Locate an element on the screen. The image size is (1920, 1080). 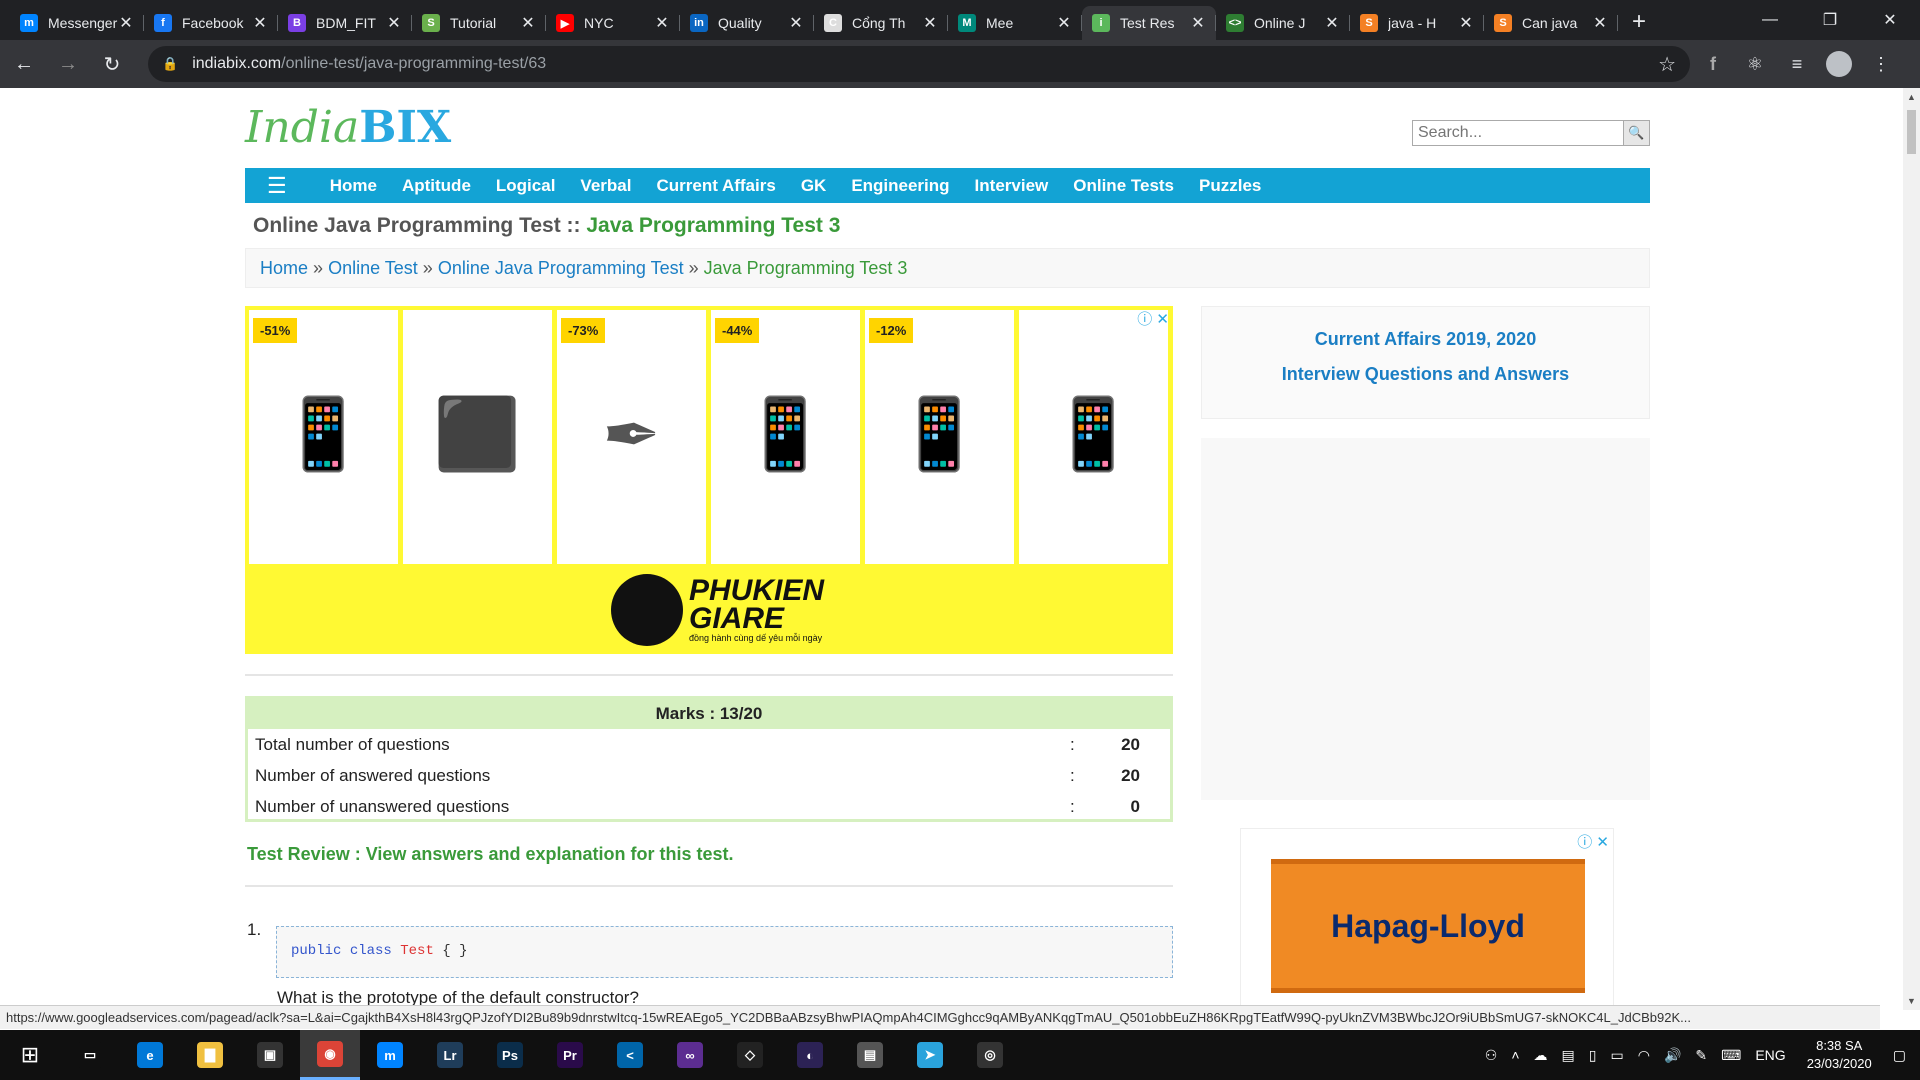
taskbar-vscode-icon: < is located at coordinates (630, 1055).